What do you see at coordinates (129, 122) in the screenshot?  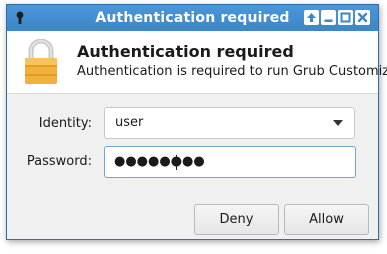 I see `identity-value: user` at bounding box center [129, 122].